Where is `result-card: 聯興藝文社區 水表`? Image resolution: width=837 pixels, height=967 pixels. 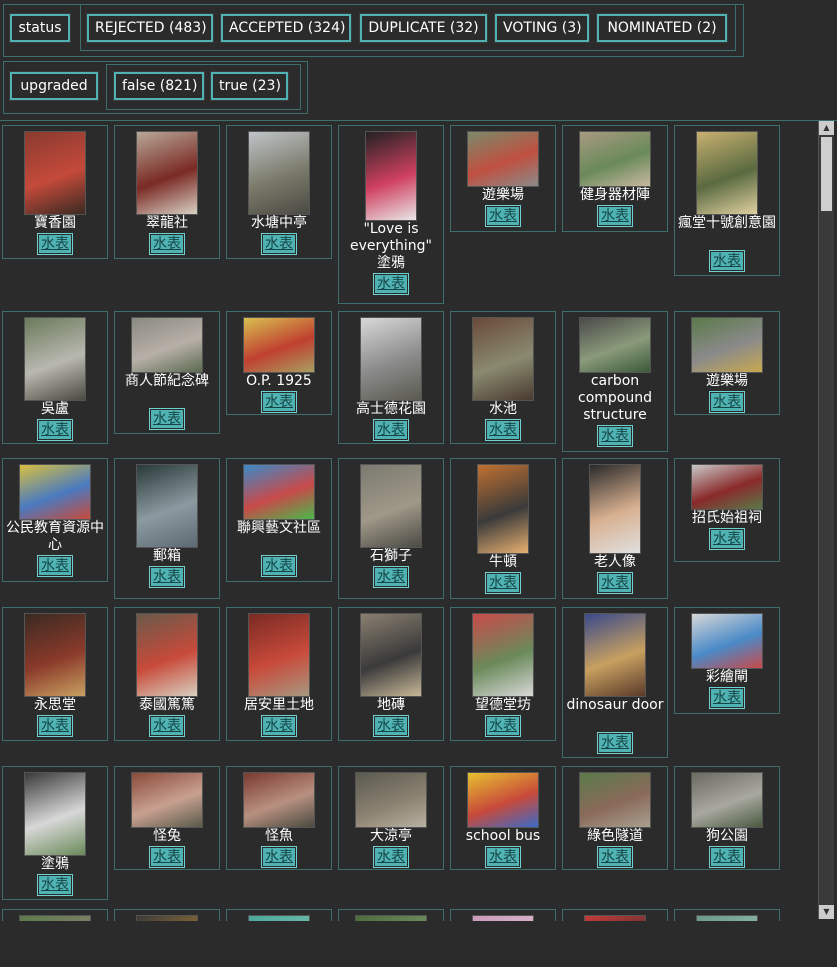 result-card: 聯興藝文社區 水表 is located at coordinates (279, 520).